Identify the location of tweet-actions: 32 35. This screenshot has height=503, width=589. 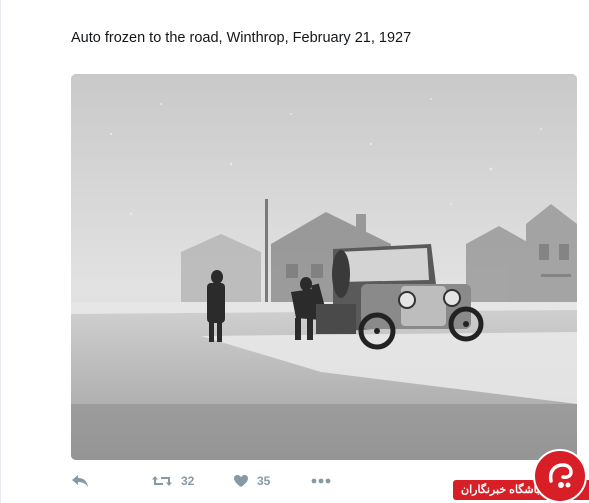
(201, 481).